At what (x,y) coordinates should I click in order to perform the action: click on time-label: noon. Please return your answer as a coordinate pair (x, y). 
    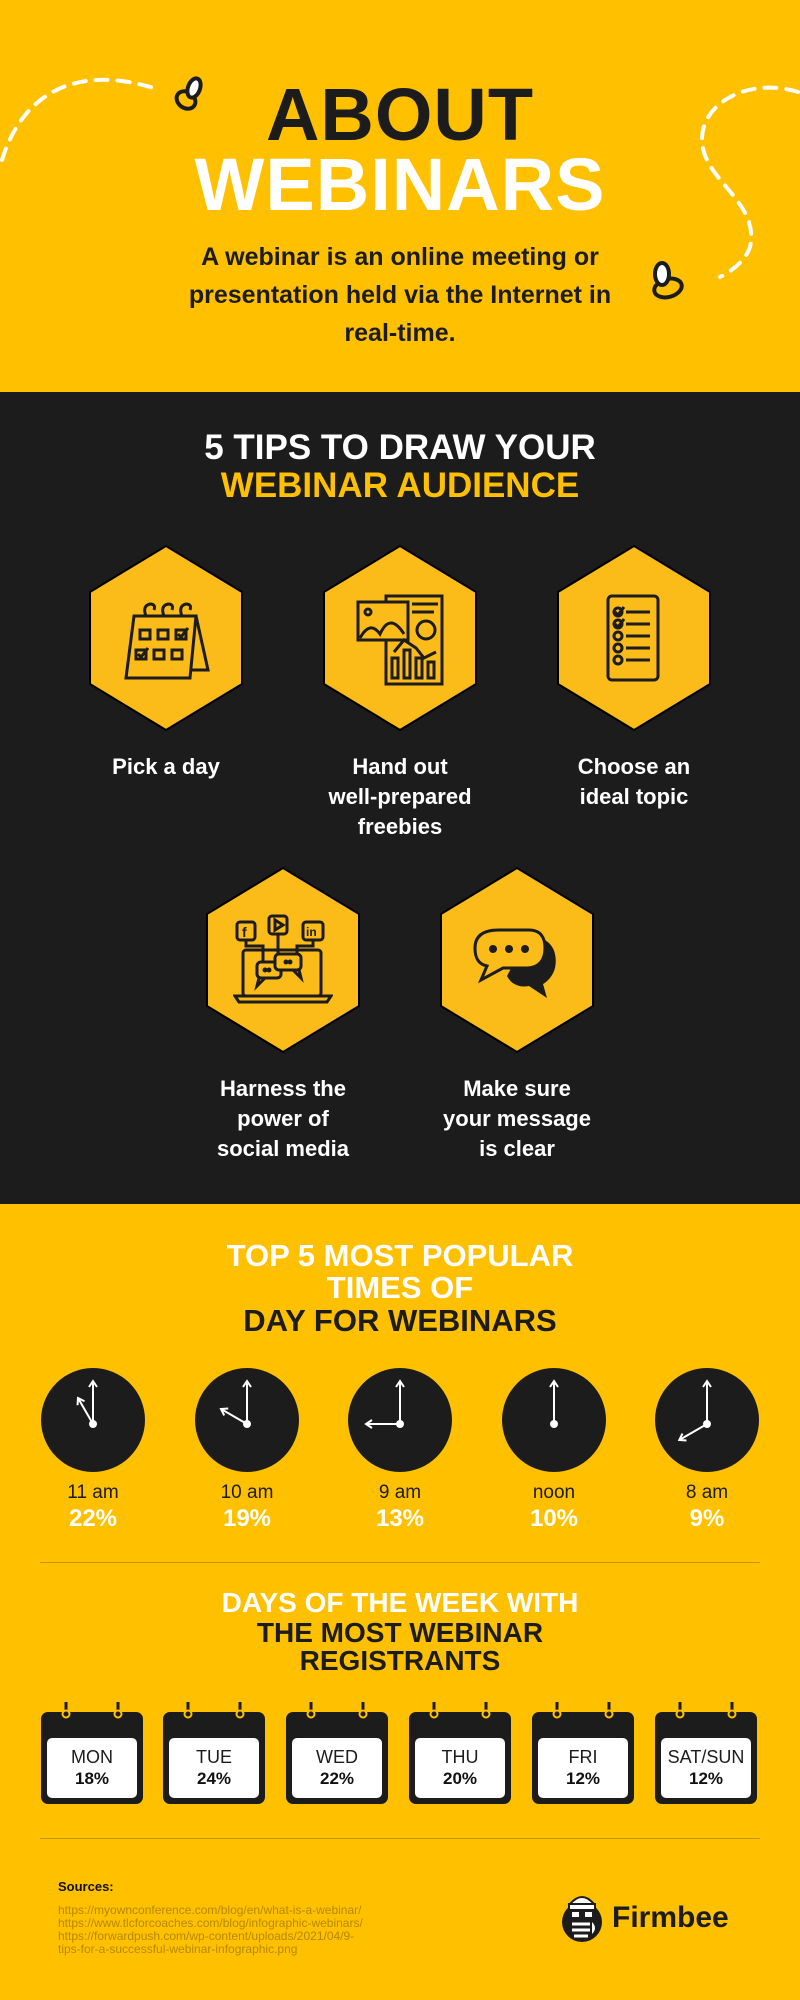
    Looking at the image, I should click on (554, 1492).